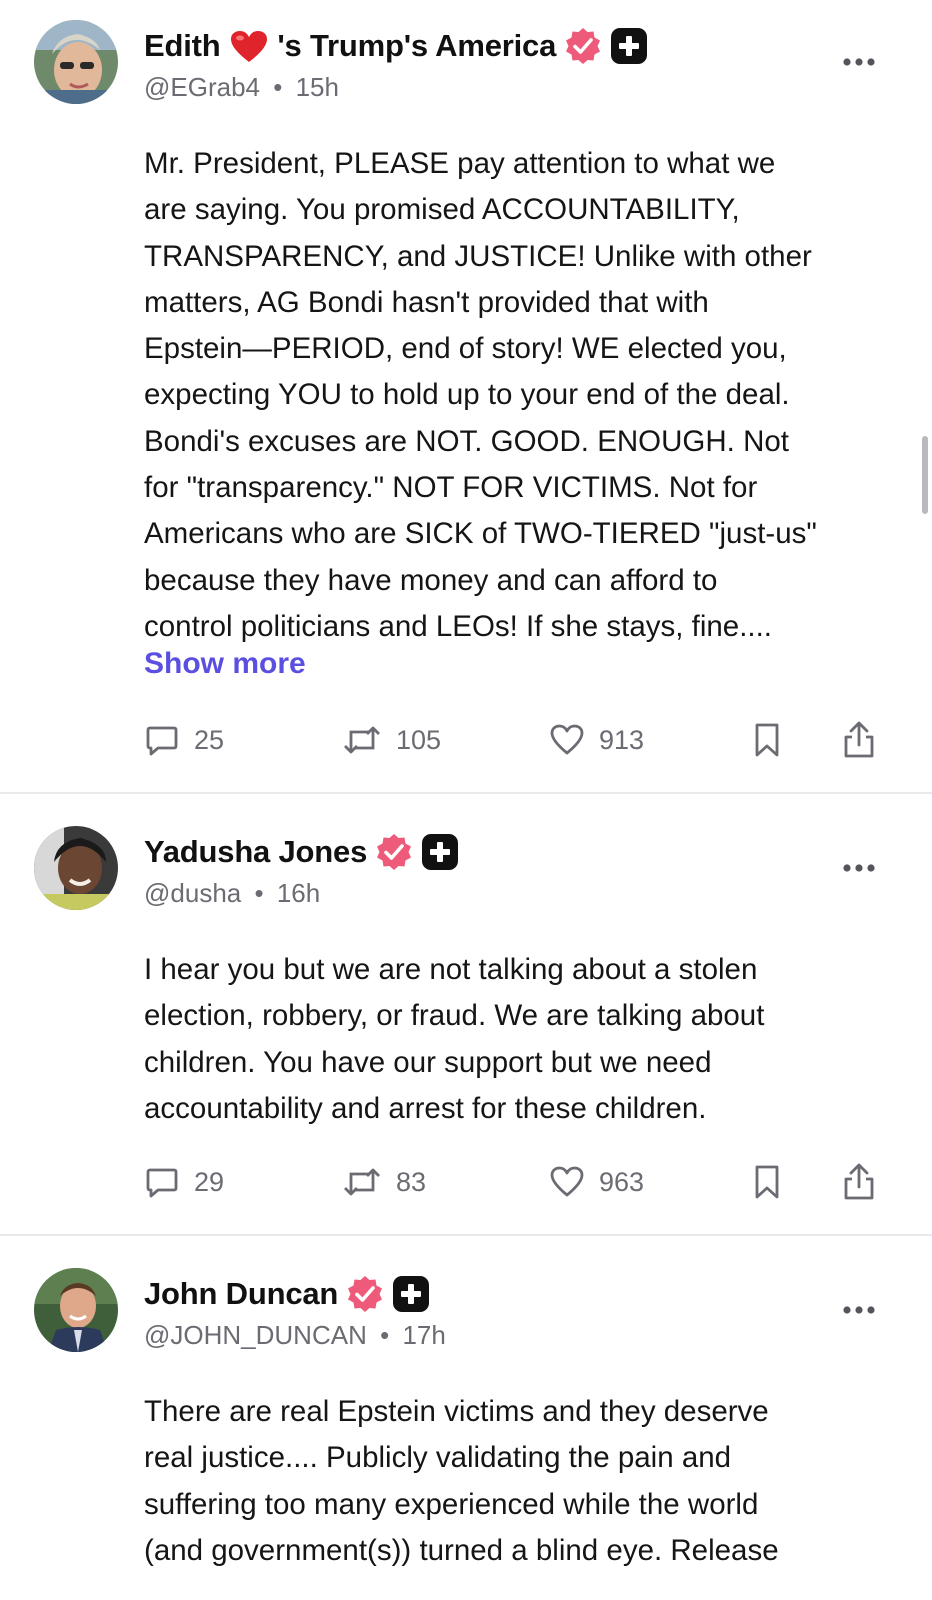  I want to click on author-name: Edith 's Trump's America, so click(350, 46).